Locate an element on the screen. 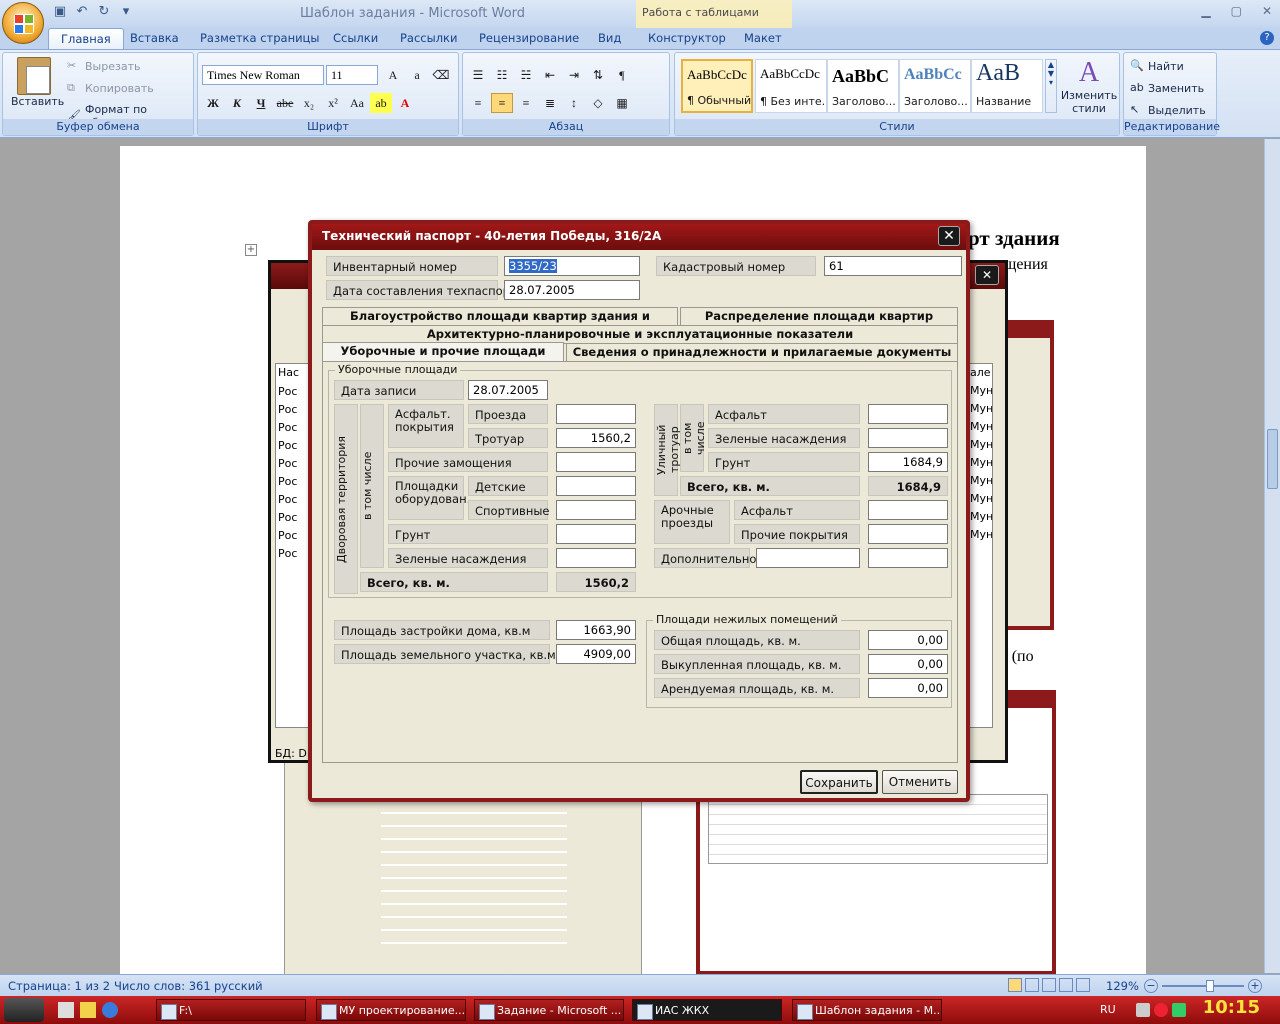 Image resolution: width=1280 pixels, height=1024 pixels. help-icon: ? is located at coordinates (1267, 38).